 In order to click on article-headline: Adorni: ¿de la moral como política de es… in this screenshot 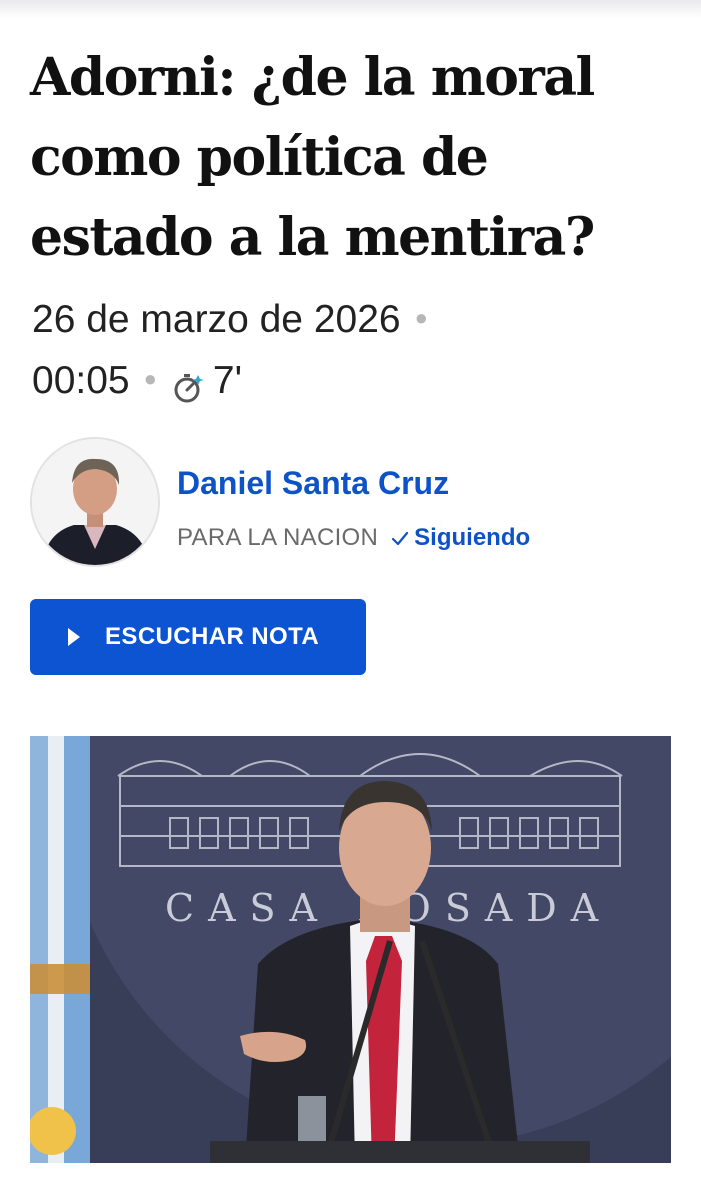, I will do `click(312, 157)`.